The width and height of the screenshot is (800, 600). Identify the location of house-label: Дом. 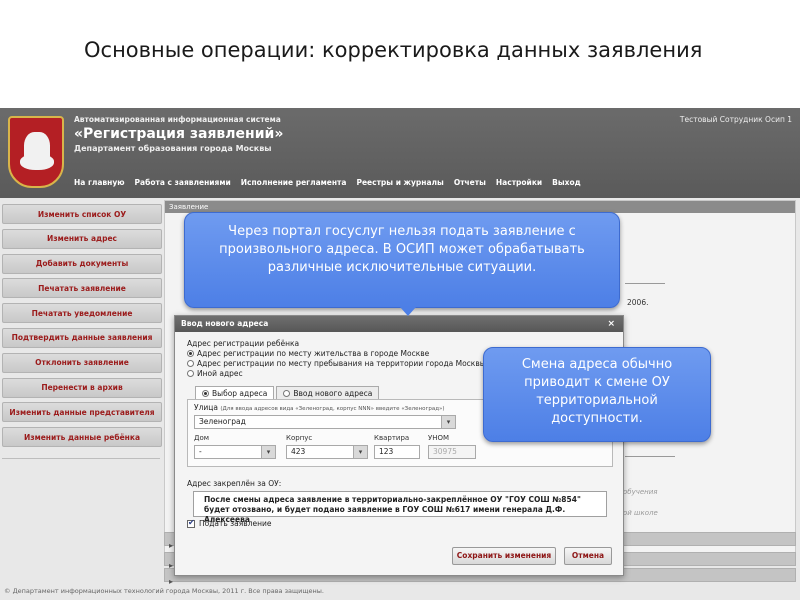
(202, 438).